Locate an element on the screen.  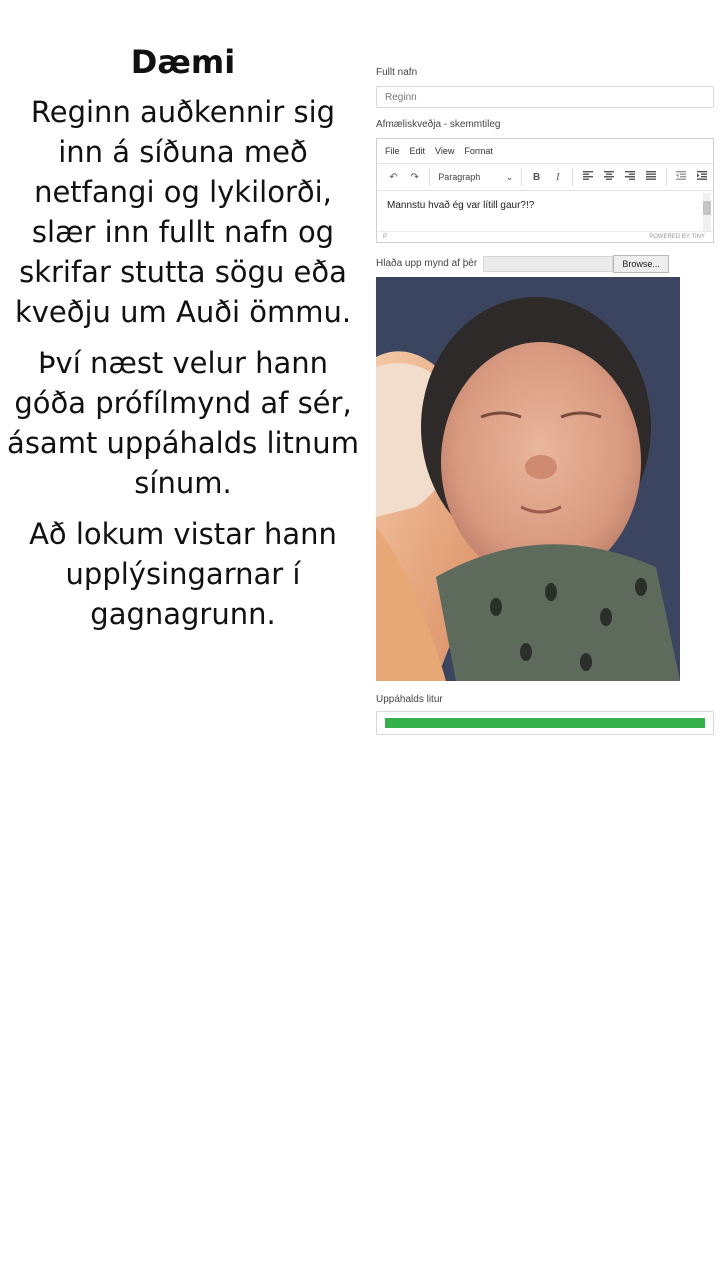
intro-title: Dæmi is located at coordinates (183, 62).